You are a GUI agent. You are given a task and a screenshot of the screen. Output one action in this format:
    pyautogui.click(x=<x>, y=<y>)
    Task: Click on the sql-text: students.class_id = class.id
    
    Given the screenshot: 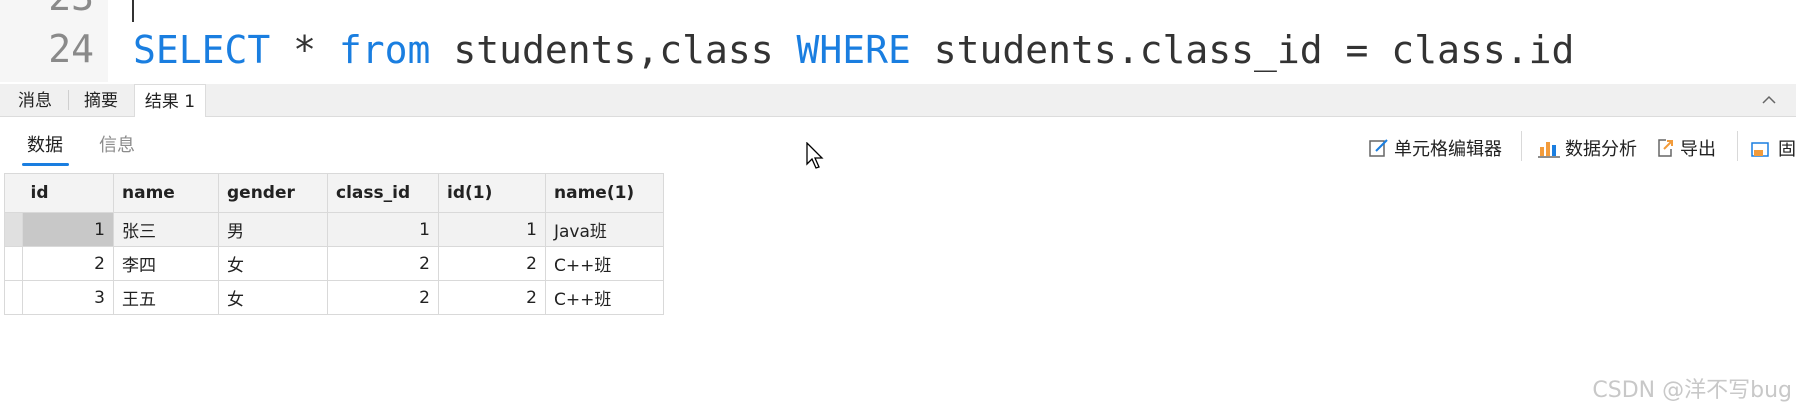 What is the action you would take?
    pyautogui.click(x=1242, y=50)
    